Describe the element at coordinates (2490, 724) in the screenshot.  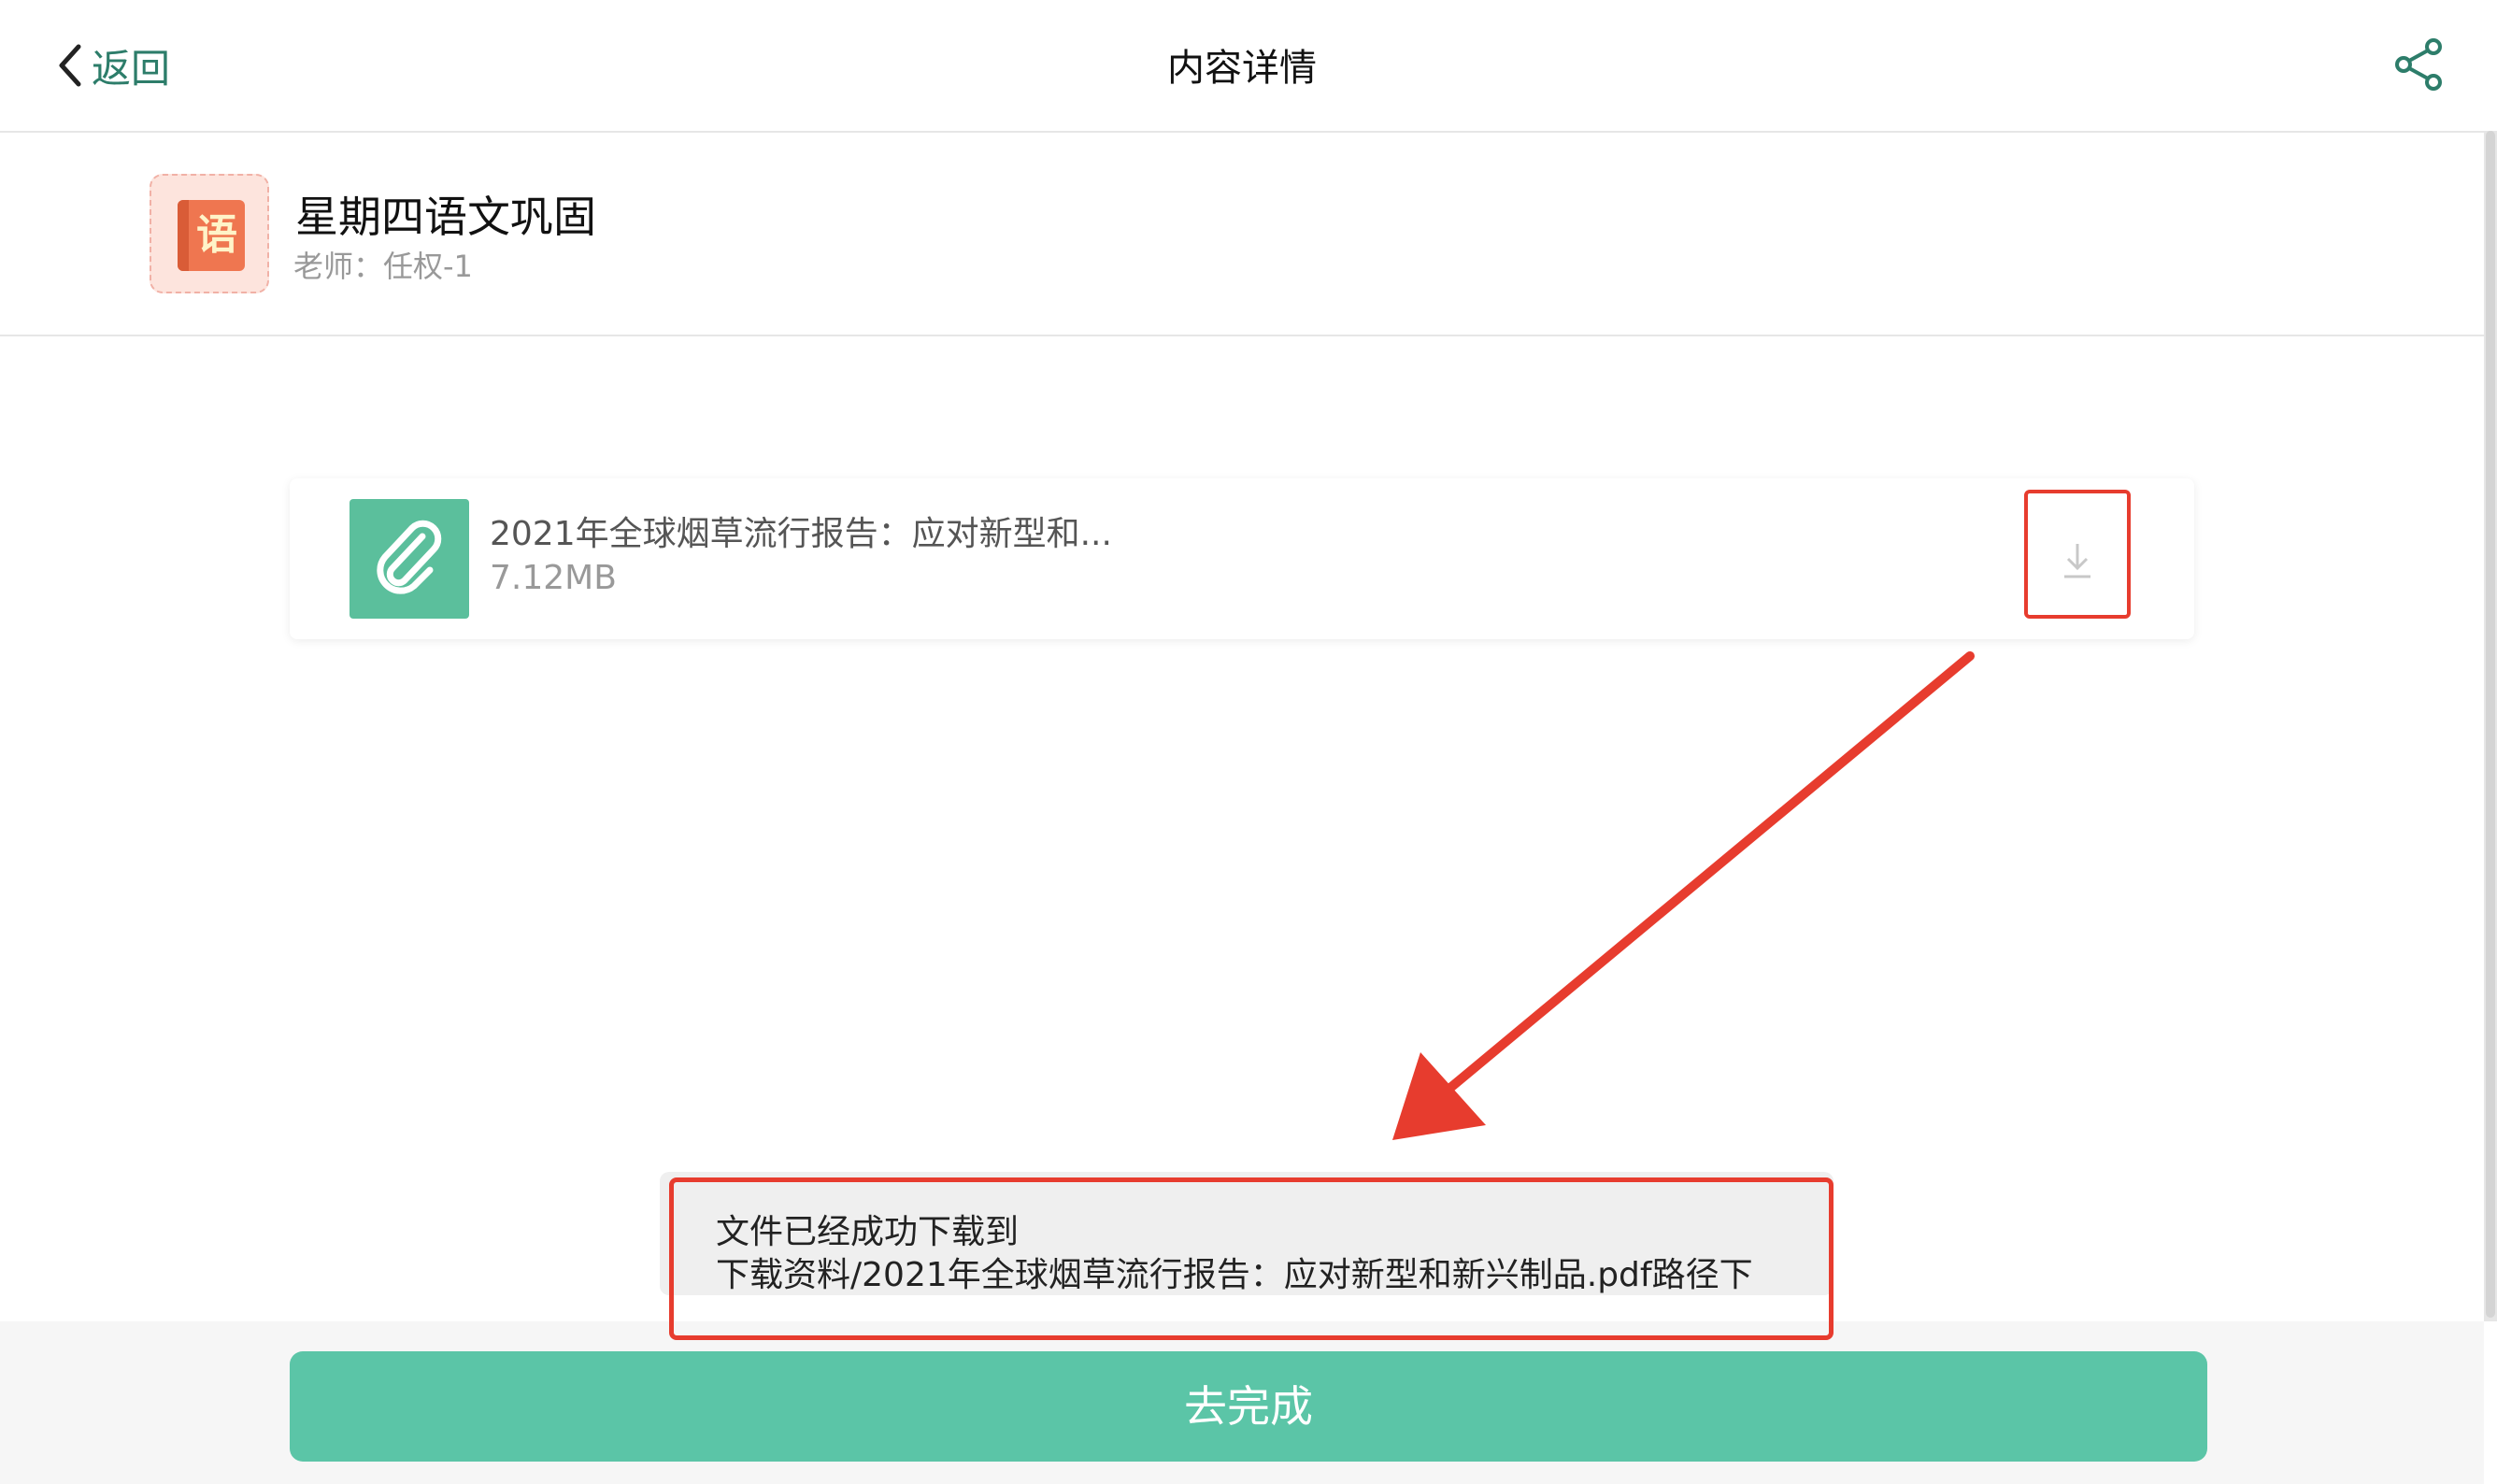
I see `scrollbar-thumb` at that location.